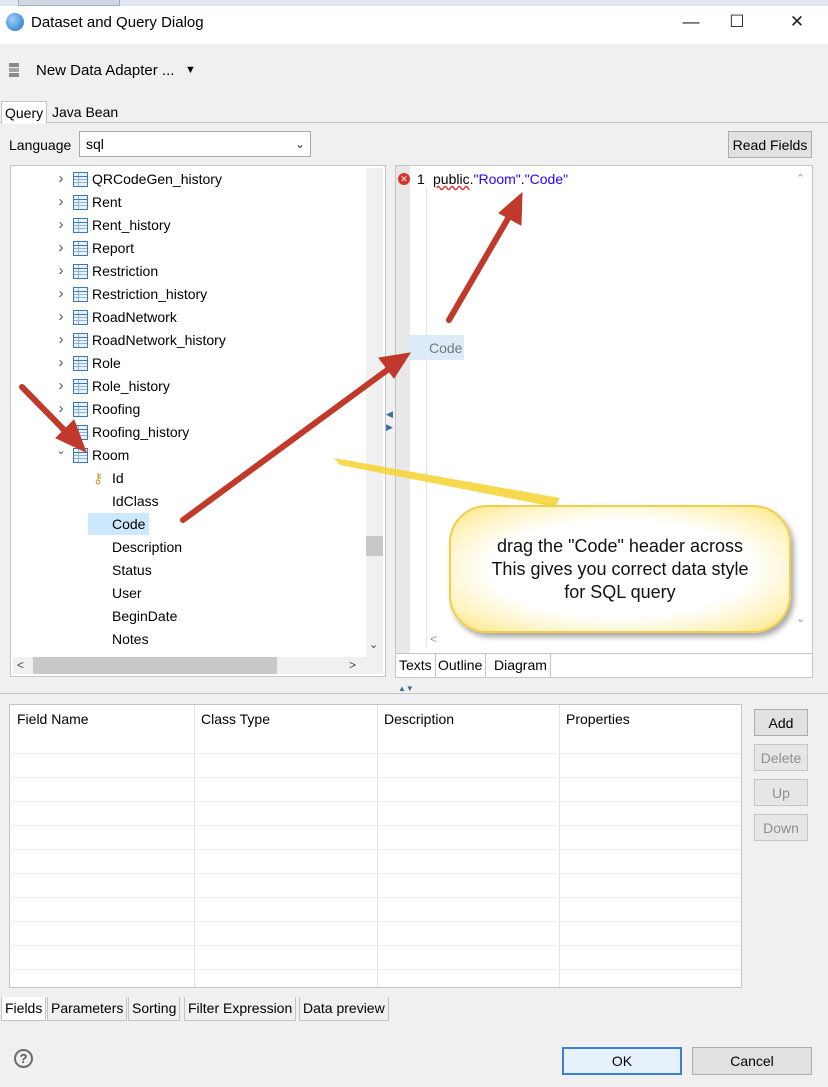  Describe the element at coordinates (447, 482) in the screenshot. I see `yellow-pointer` at that location.